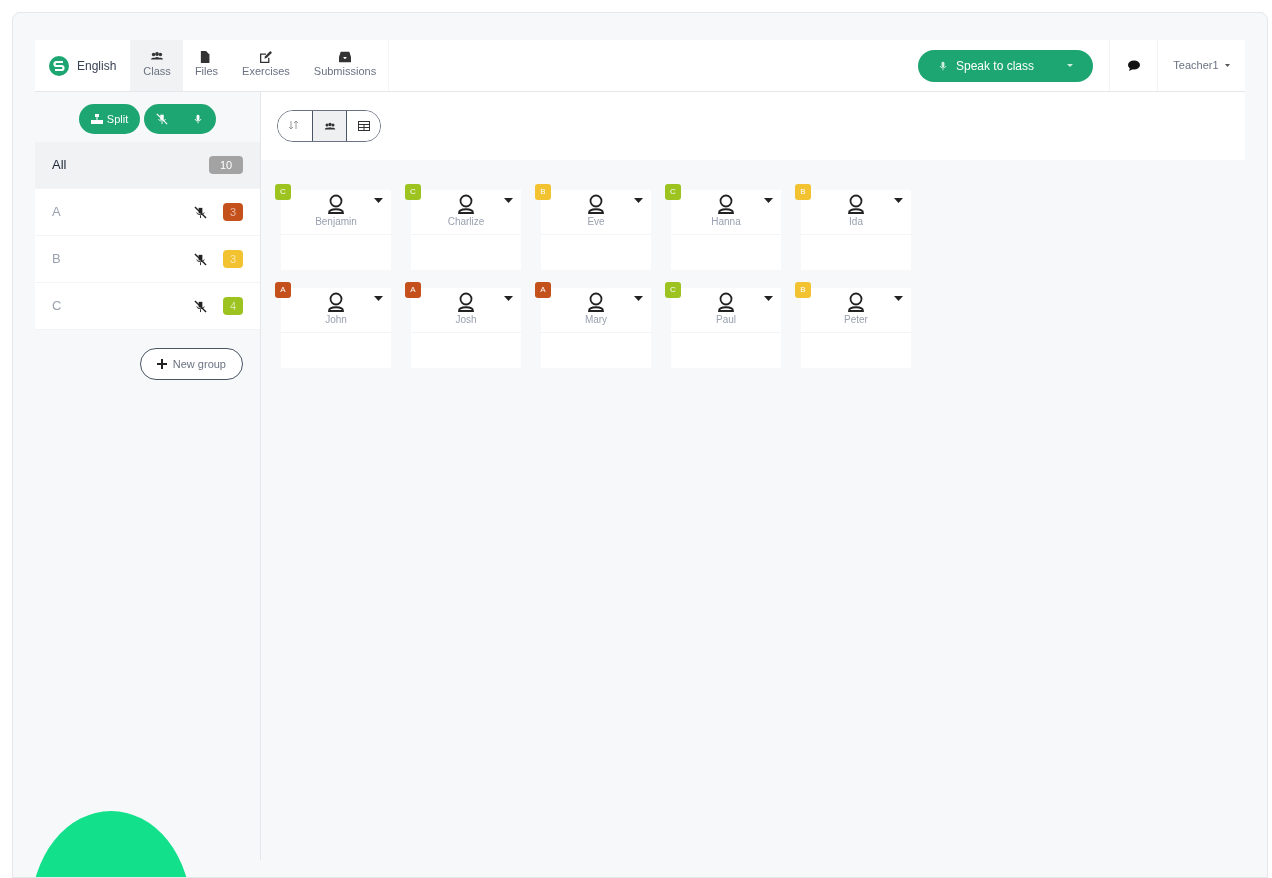  I want to click on student-name: Peter, so click(856, 320).